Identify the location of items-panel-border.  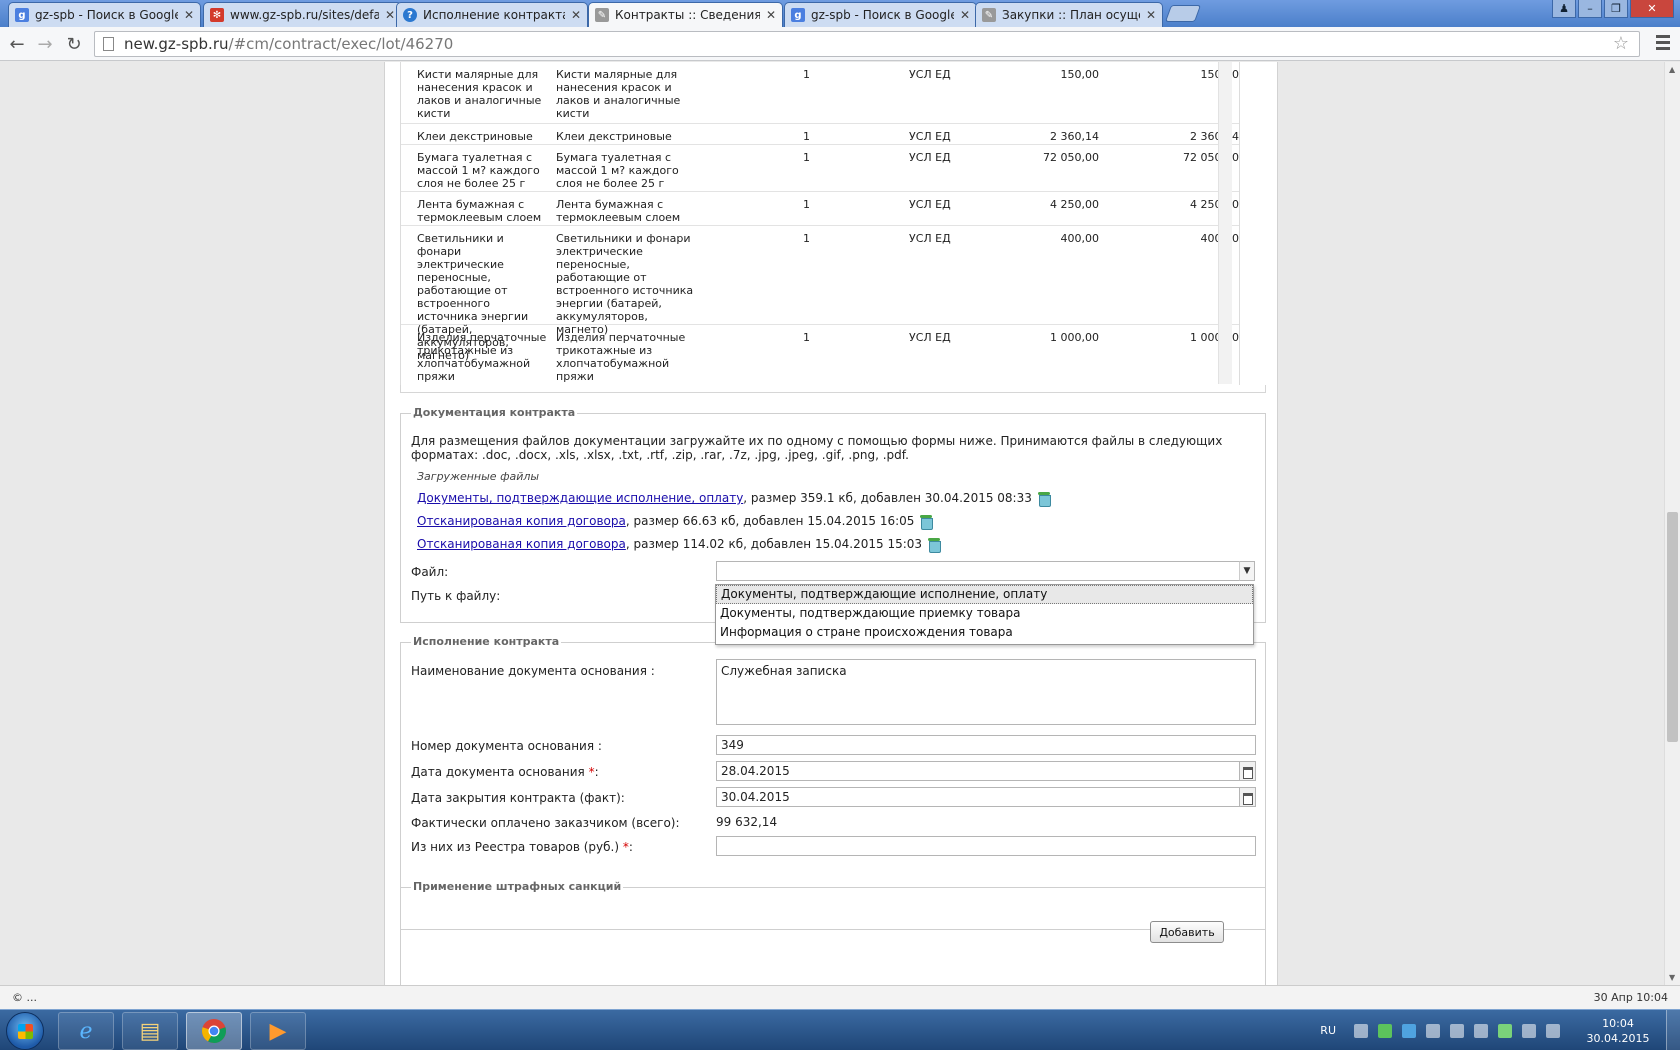
(833, 389).